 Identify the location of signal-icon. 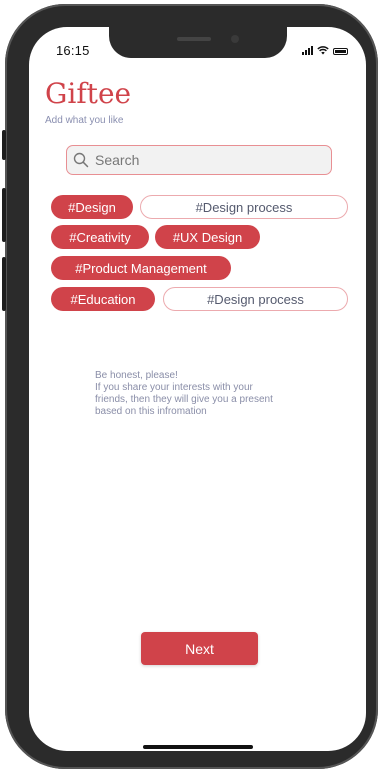
(307, 50).